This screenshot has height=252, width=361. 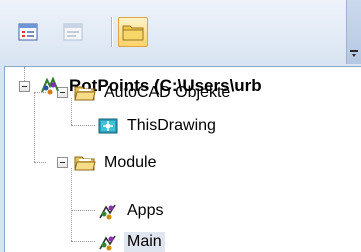 I want to click on code-view-icon, so click(x=73, y=32).